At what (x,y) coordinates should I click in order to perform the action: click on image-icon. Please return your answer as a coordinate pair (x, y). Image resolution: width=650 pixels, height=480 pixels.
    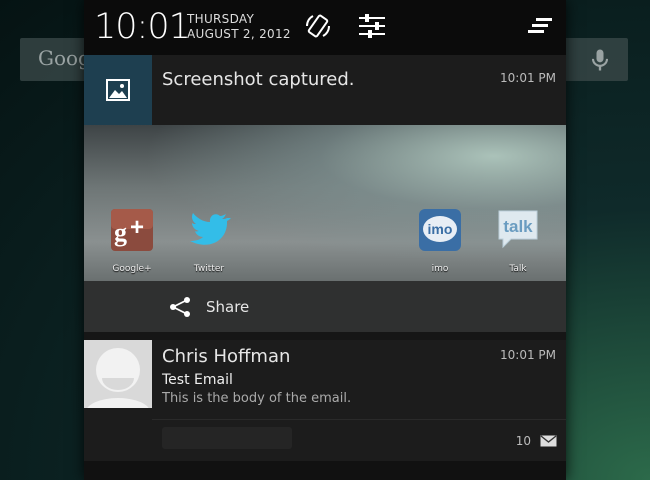
    Looking at the image, I should click on (118, 90).